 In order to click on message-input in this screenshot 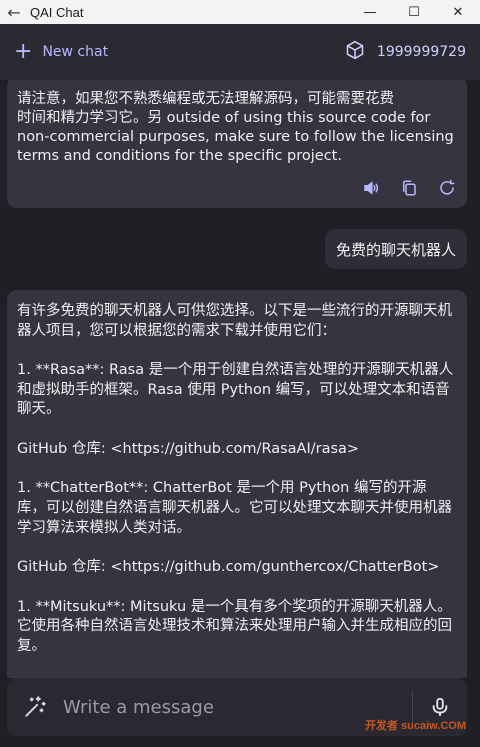, I will do `click(237, 707)`.